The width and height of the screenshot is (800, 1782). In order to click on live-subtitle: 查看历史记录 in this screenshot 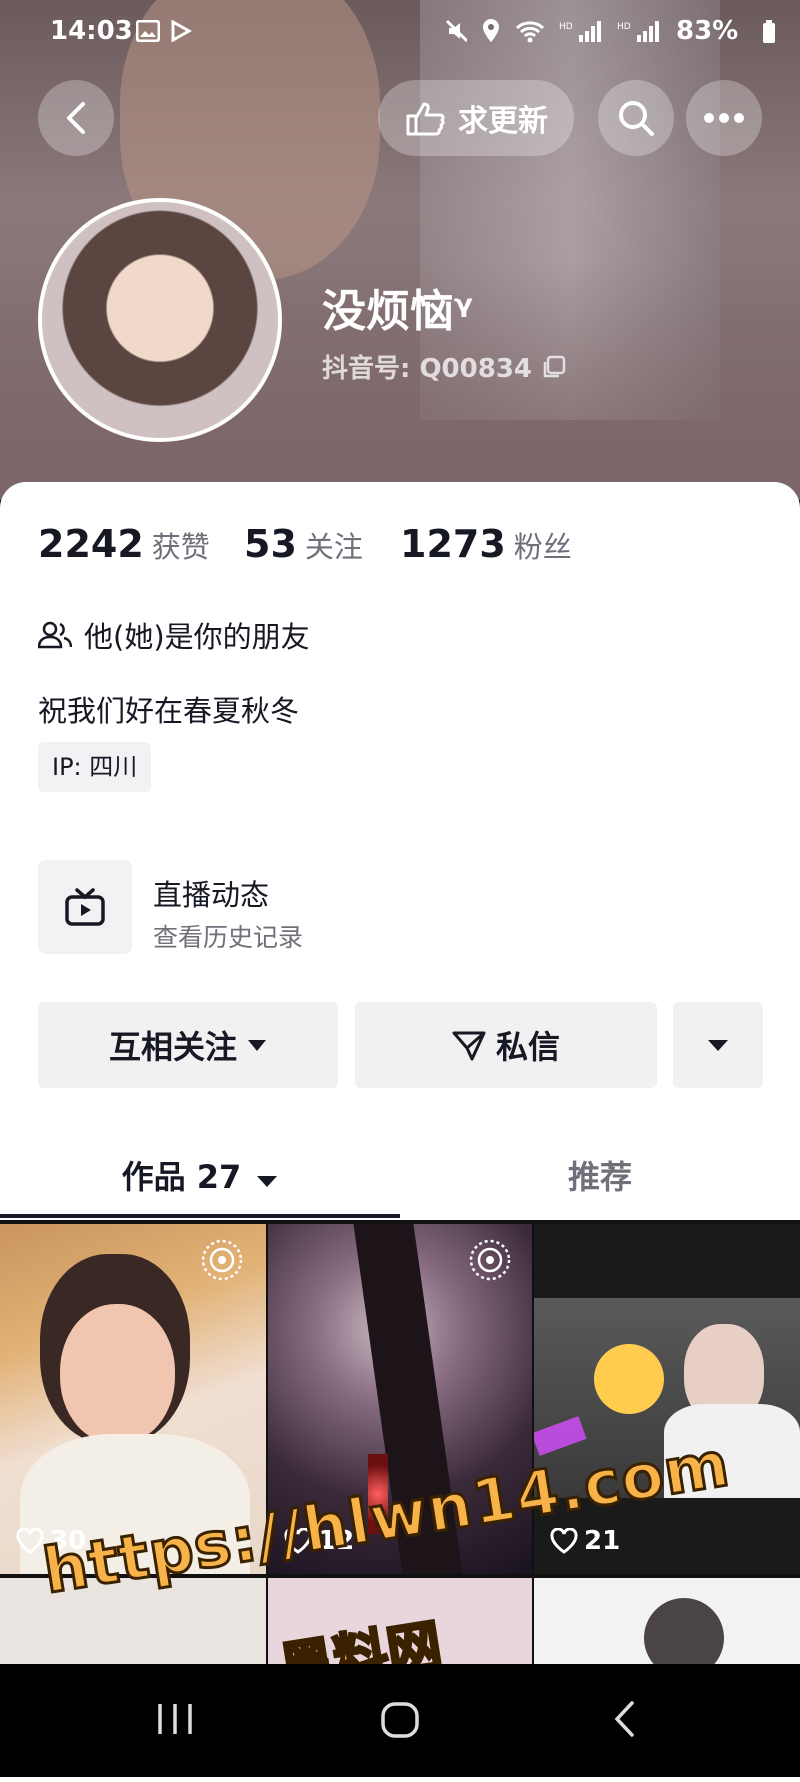, I will do `click(228, 936)`.